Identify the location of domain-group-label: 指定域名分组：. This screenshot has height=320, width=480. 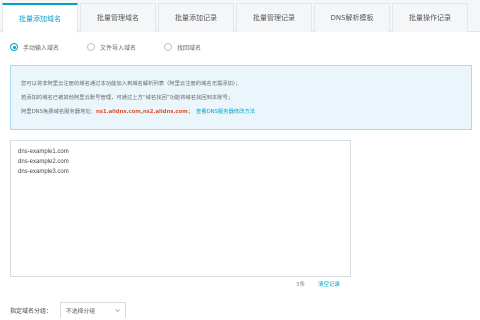
(31, 311).